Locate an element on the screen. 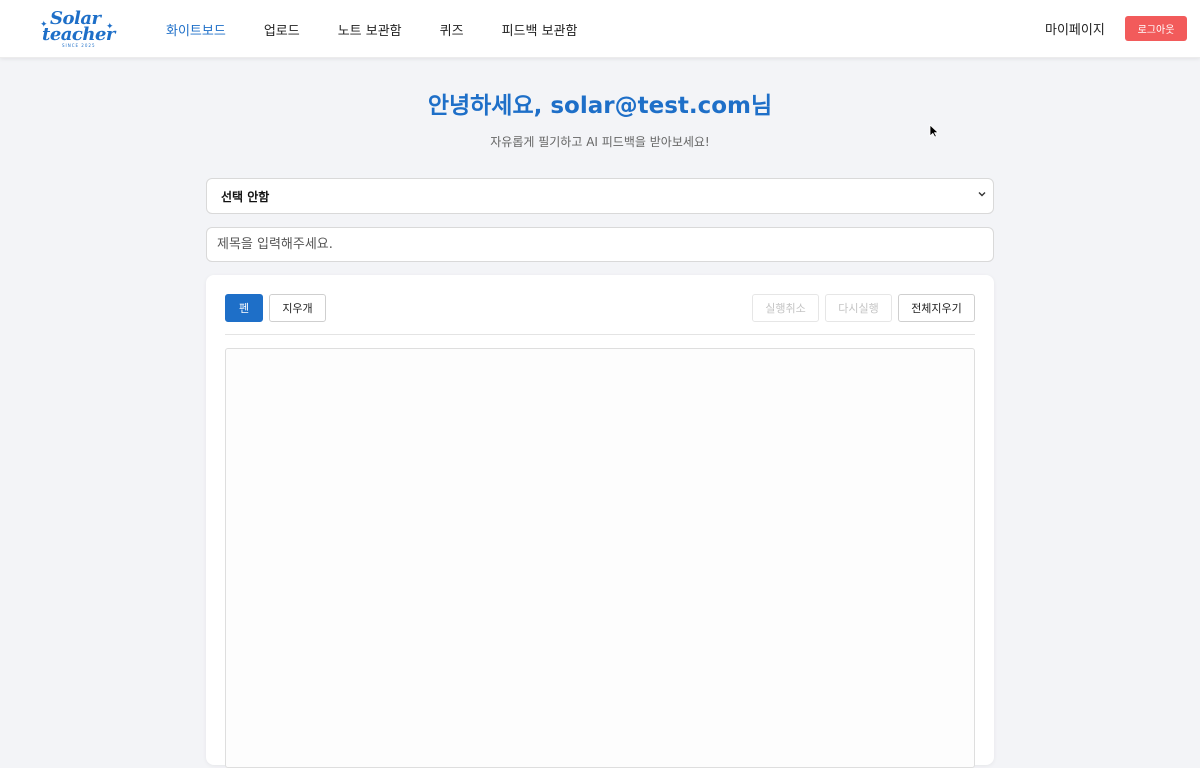 This screenshot has width=1200, height=768. logo-text-line2: teacher is located at coordinates (78, 34).